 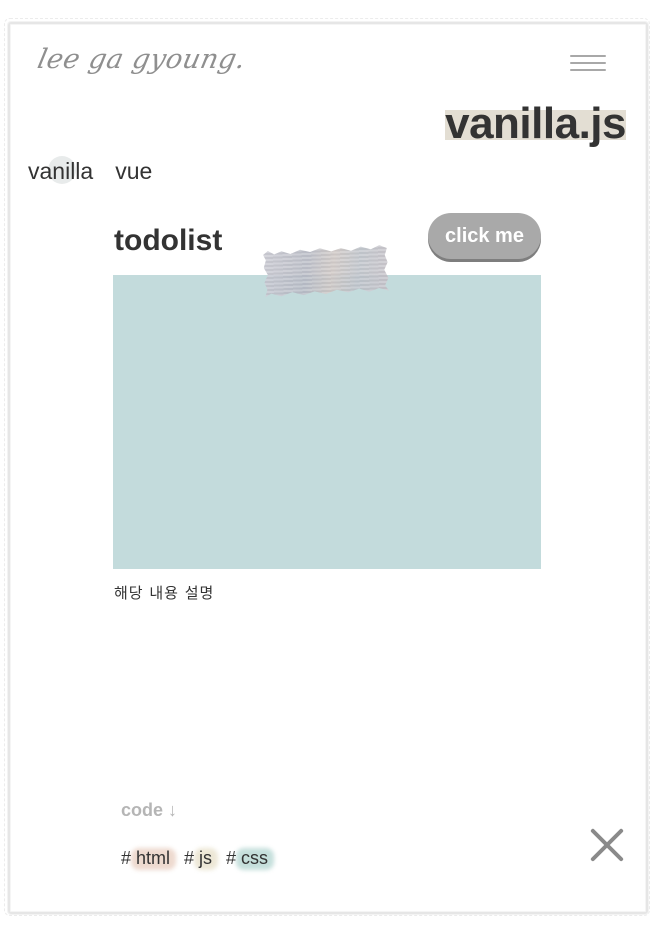 What do you see at coordinates (164, 593) in the screenshot?
I see `project-description: 해당 내용 설명` at bounding box center [164, 593].